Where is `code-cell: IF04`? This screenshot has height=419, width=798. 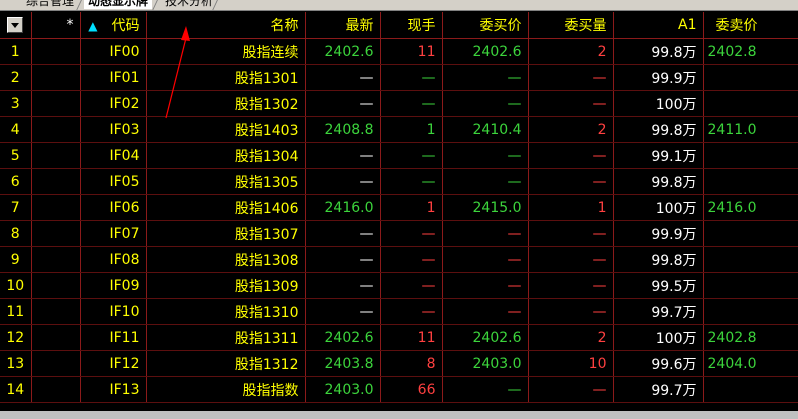 code-cell: IF04 is located at coordinates (113, 155).